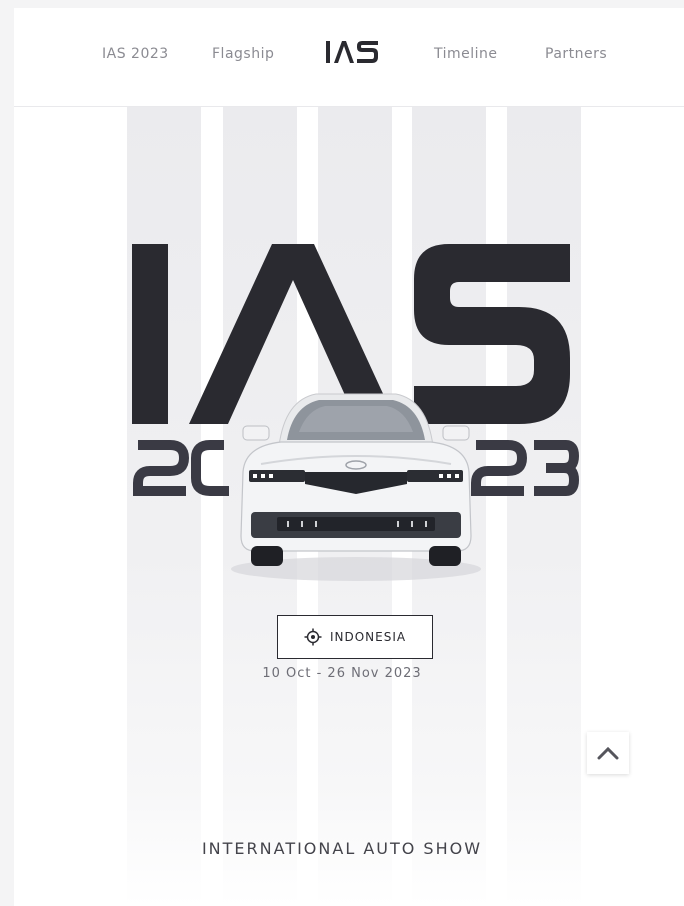 The width and height of the screenshot is (684, 906). What do you see at coordinates (368, 637) in the screenshot?
I see `location-label: INDONESIA` at bounding box center [368, 637].